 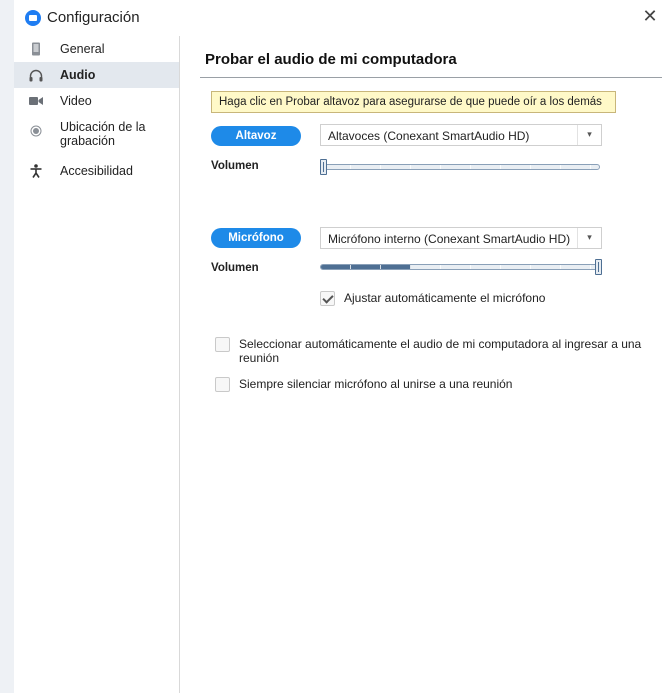 What do you see at coordinates (36, 171) in the screenshot?
I see `accessibility-icon` at bounding box center [36, 171].